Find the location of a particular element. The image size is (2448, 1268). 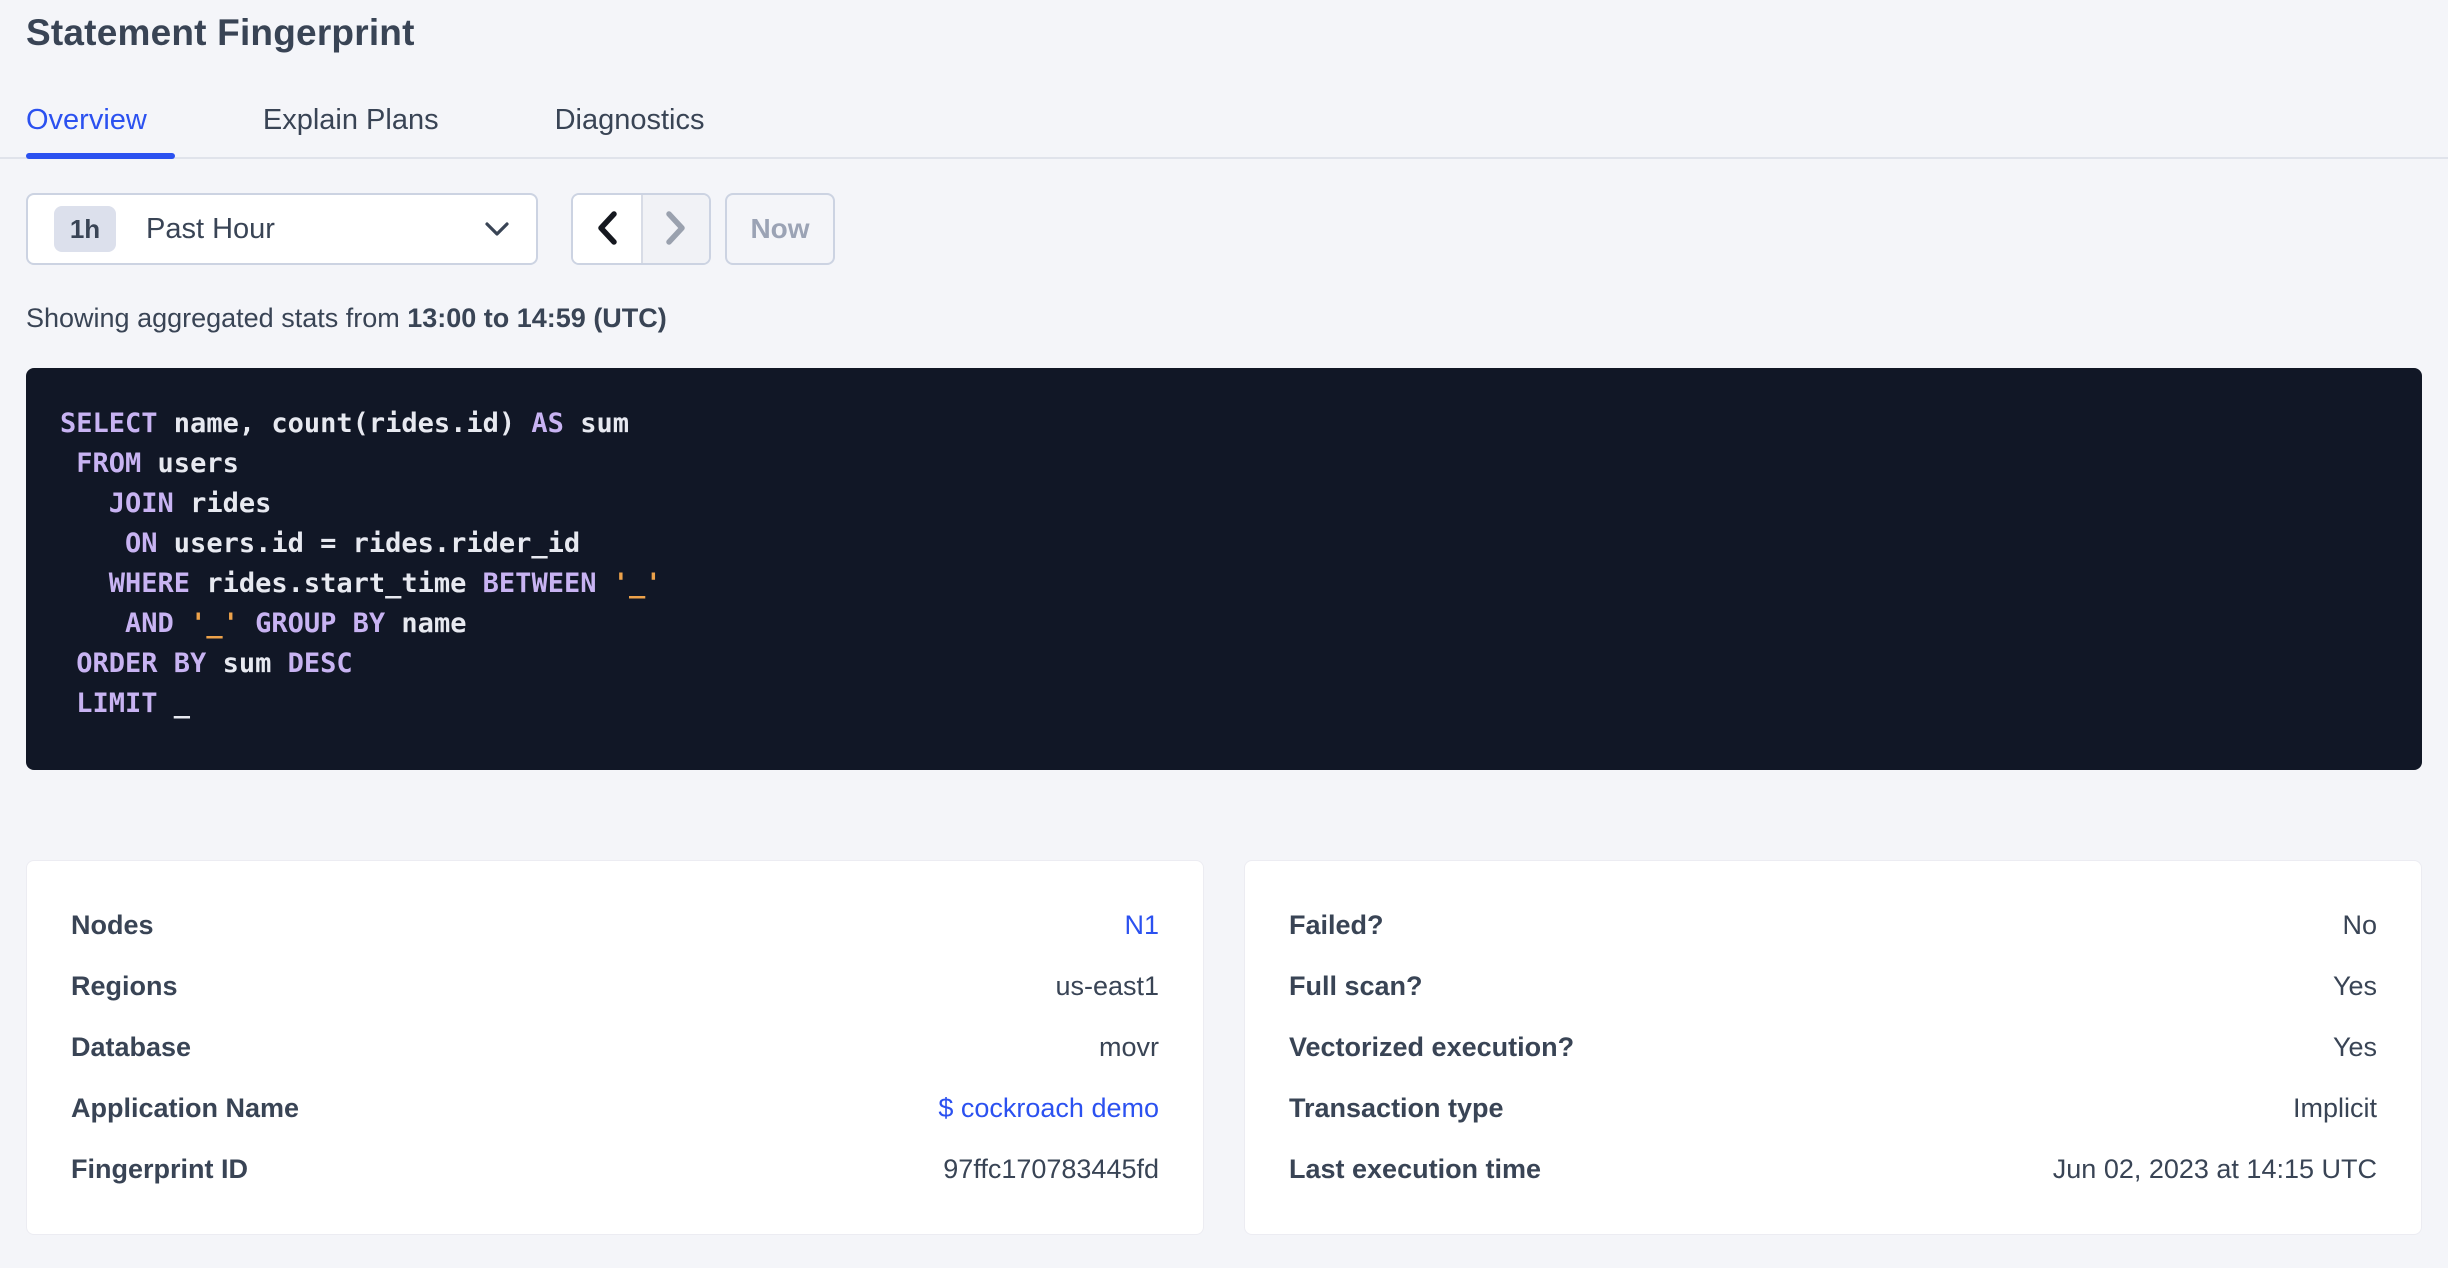

stat-label: Vectorized execution? is located at coordinates (1432, 1047).